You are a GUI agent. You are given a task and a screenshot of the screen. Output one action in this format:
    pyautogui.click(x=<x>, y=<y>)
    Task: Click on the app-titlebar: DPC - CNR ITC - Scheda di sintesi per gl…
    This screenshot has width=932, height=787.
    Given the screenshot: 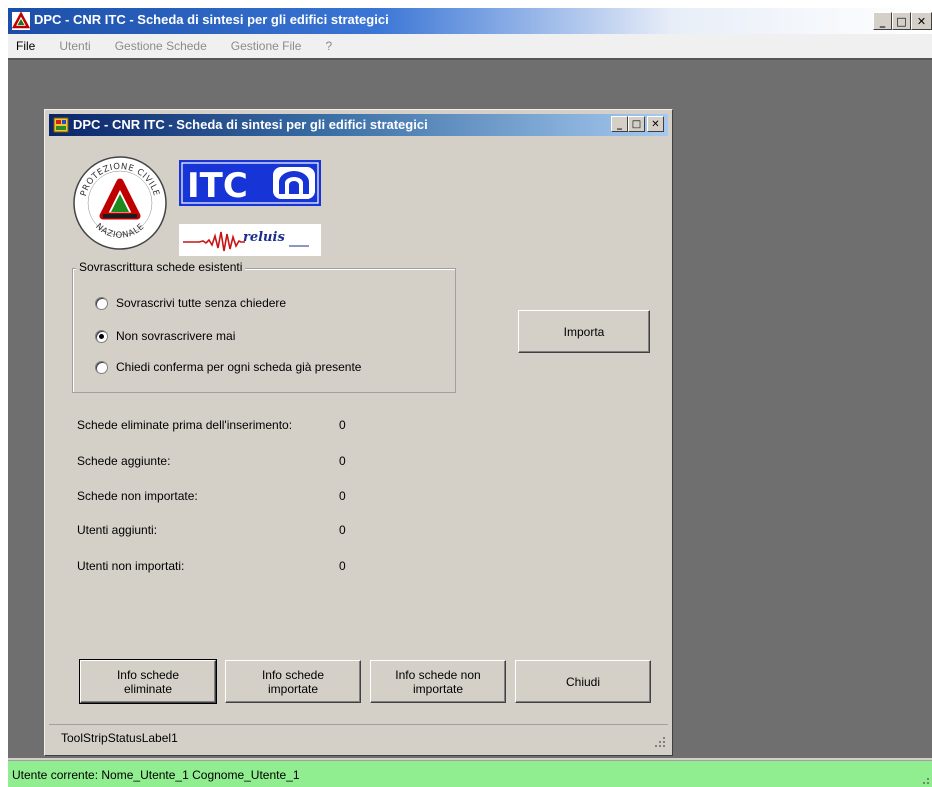 What is the action you would take?
    pyautogui.click(x=470, y=21)
    